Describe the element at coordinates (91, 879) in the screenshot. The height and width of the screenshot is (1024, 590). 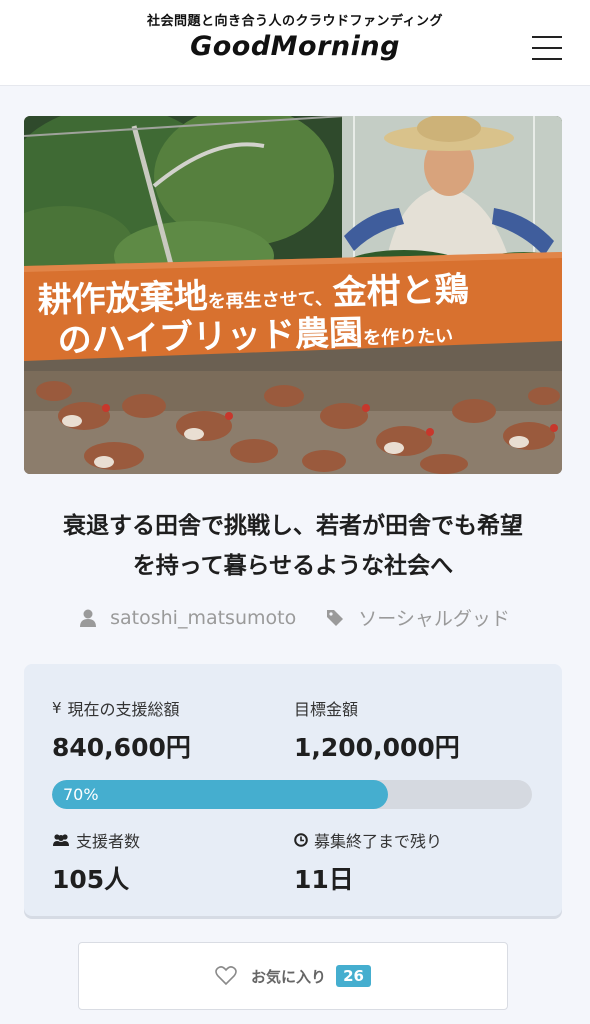
I see `supporters-value: 105人` at that location.